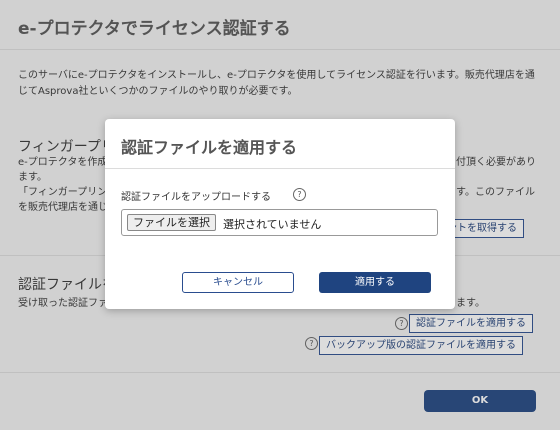  I want to click on apply-button: 適用する, so click(375, 282).